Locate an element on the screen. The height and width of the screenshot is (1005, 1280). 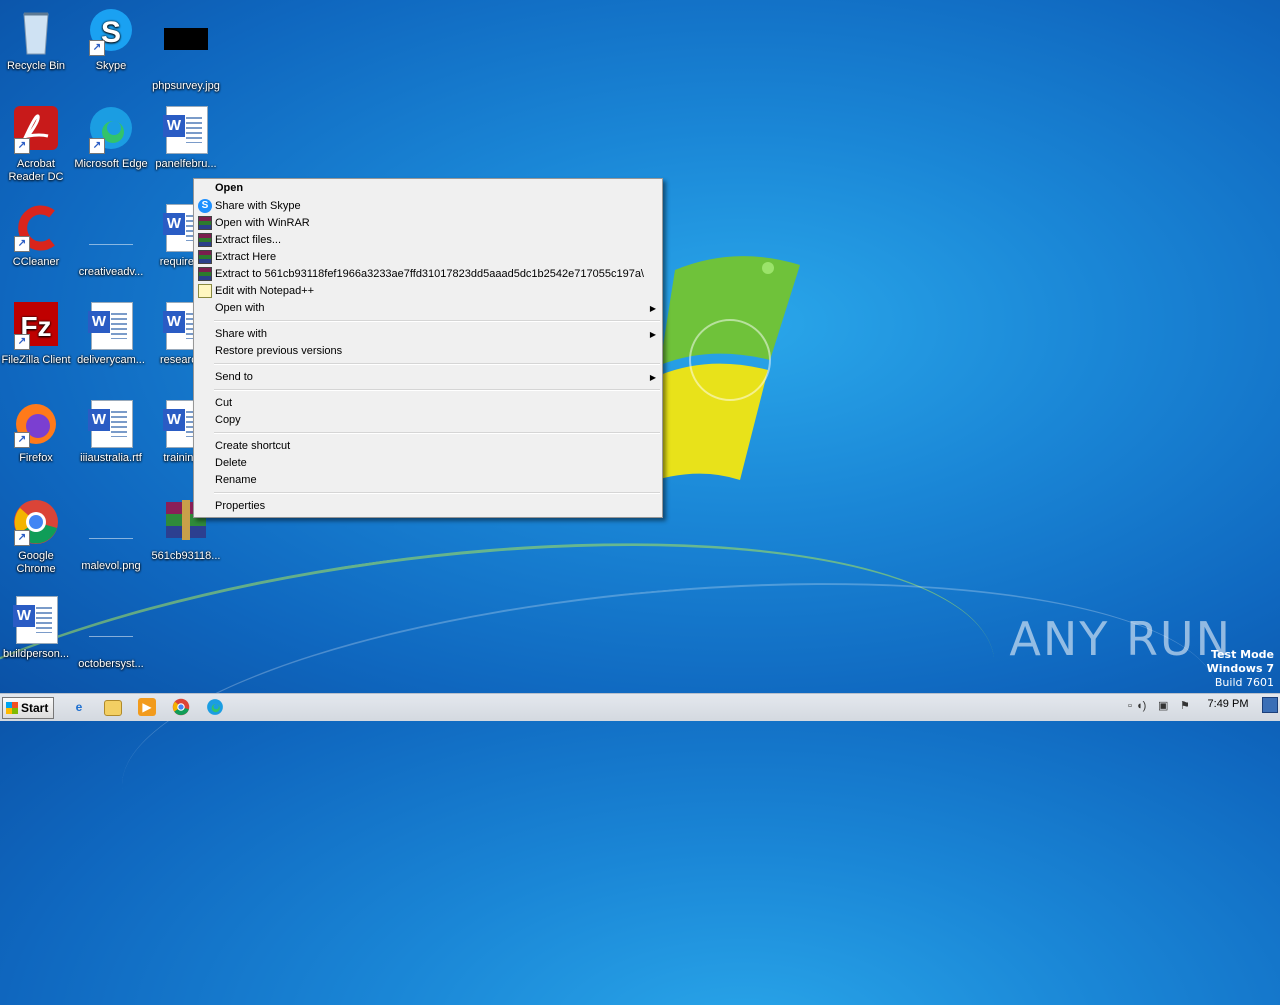
menu-item-label: Open with is located at coordinates (240, 308).